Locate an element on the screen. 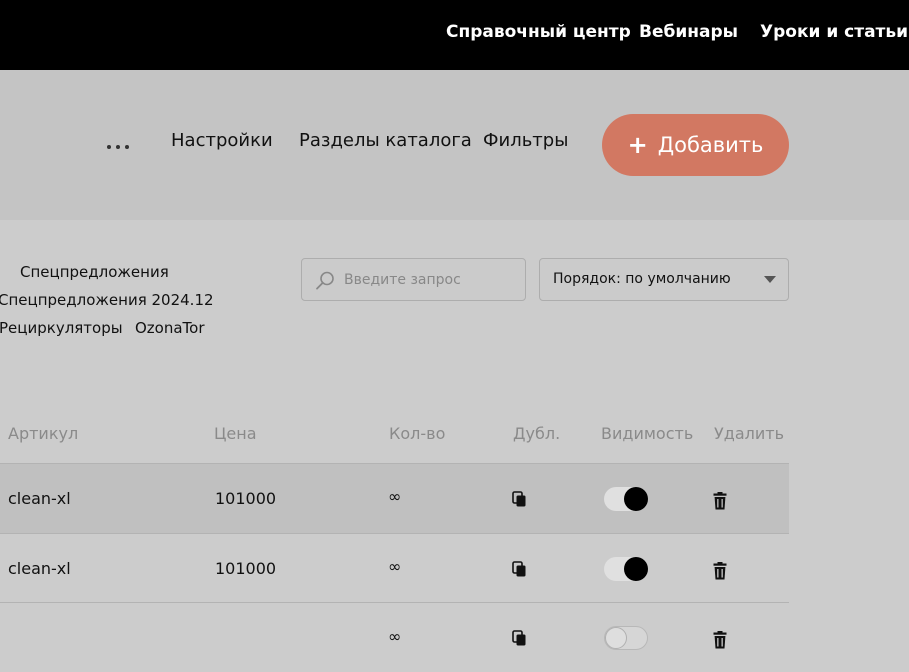 The image size is (909, 672). category-special-offers-2024-12: Спецпредложения 2024.12 is located at coordinates (107, 300).